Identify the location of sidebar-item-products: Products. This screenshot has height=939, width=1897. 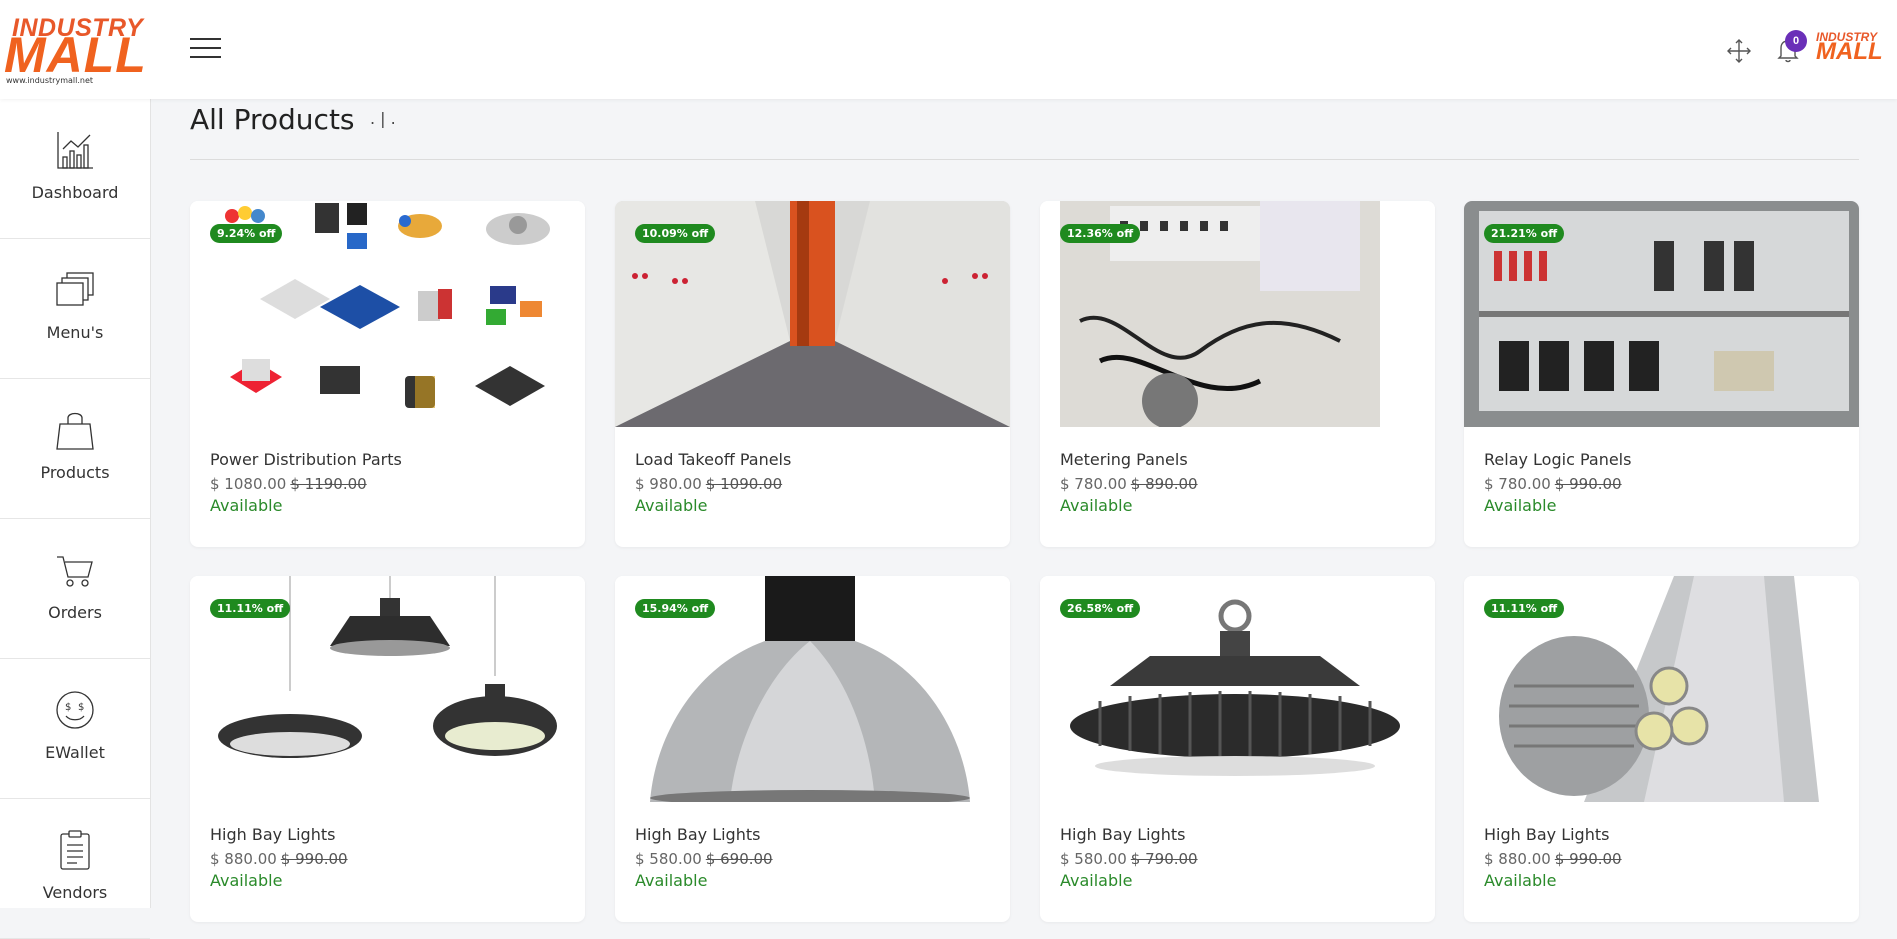
(75, 449).